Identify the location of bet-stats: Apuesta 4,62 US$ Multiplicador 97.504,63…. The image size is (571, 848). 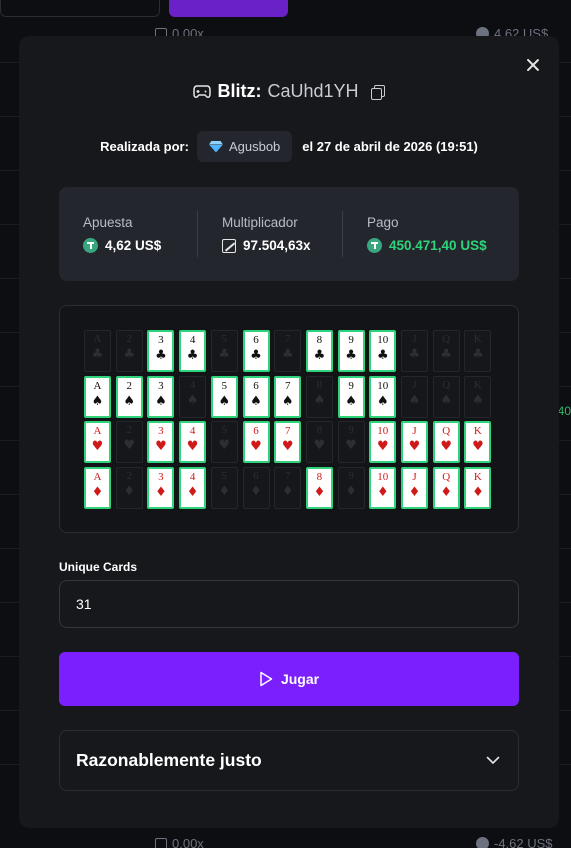
(289, 234).